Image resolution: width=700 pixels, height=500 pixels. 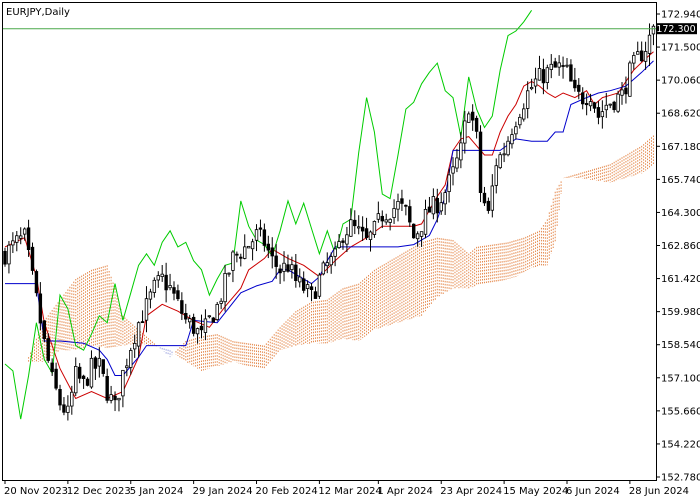 I want to click on x-tick-label: 20 Nov 2023, so click(x=36, y=491).